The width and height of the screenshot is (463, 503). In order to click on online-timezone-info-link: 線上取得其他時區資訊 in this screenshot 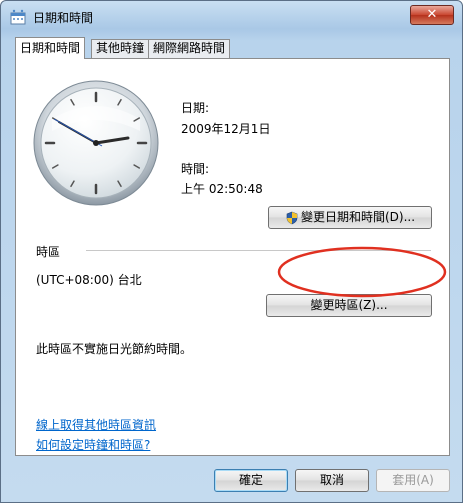, I will do `click(96, 424)`.